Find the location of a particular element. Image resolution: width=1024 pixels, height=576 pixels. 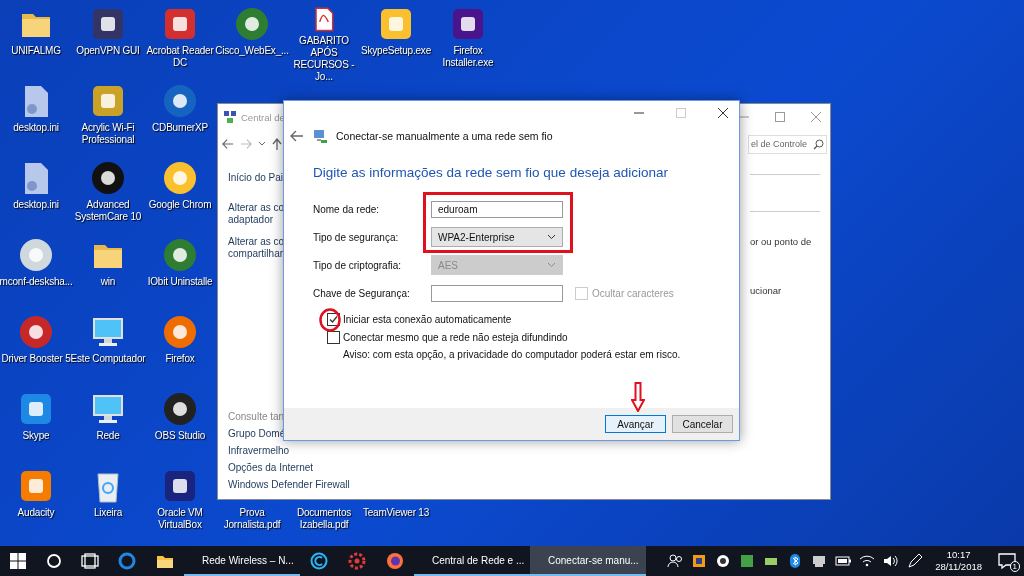

edge-icon is located at coordinates (127, 561).